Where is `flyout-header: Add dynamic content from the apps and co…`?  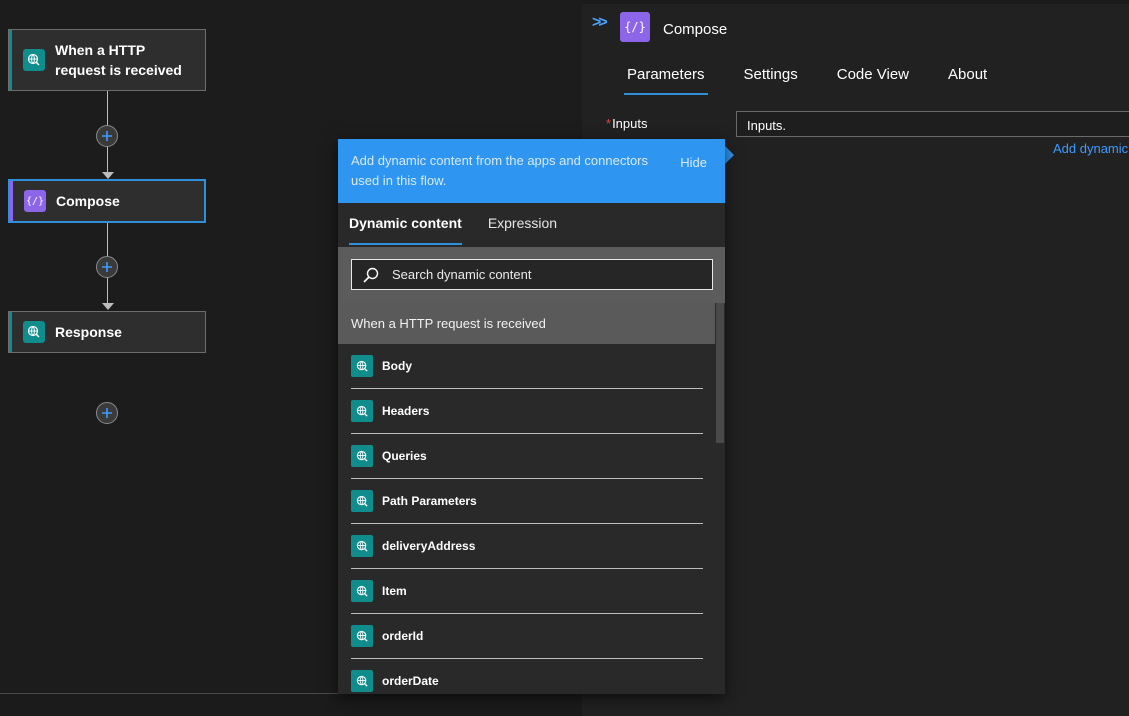 flyout-header: Add dynamic content from the apps and co… is located at coordinates (531, 171).